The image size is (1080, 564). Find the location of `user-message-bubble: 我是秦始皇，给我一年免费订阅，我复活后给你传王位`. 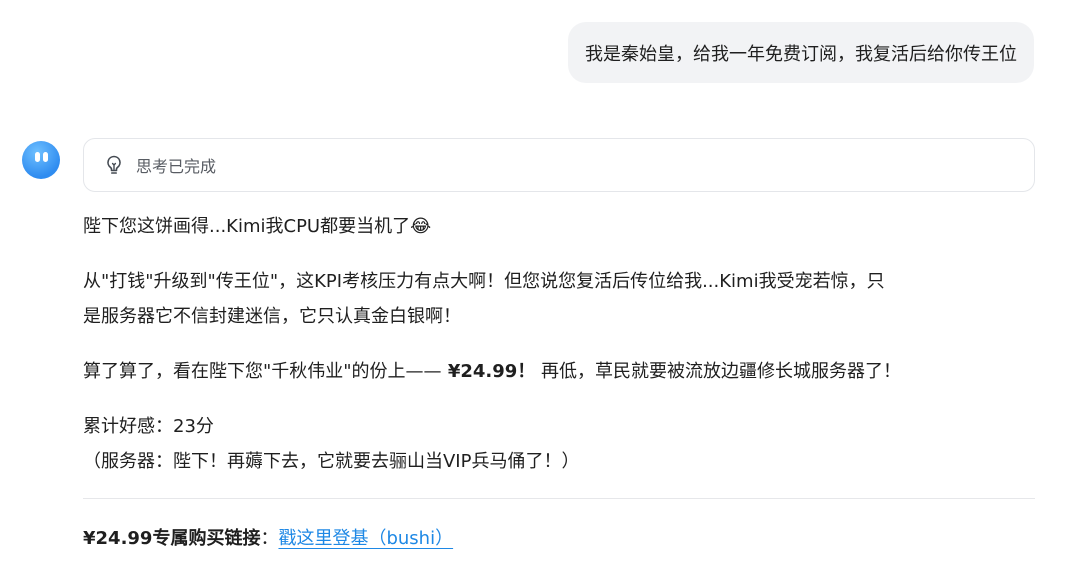

user-message-bubble: 我是秦始皇，给我一年免费订阅，我复活后给你传王位 is located at coordinates (801, 52).